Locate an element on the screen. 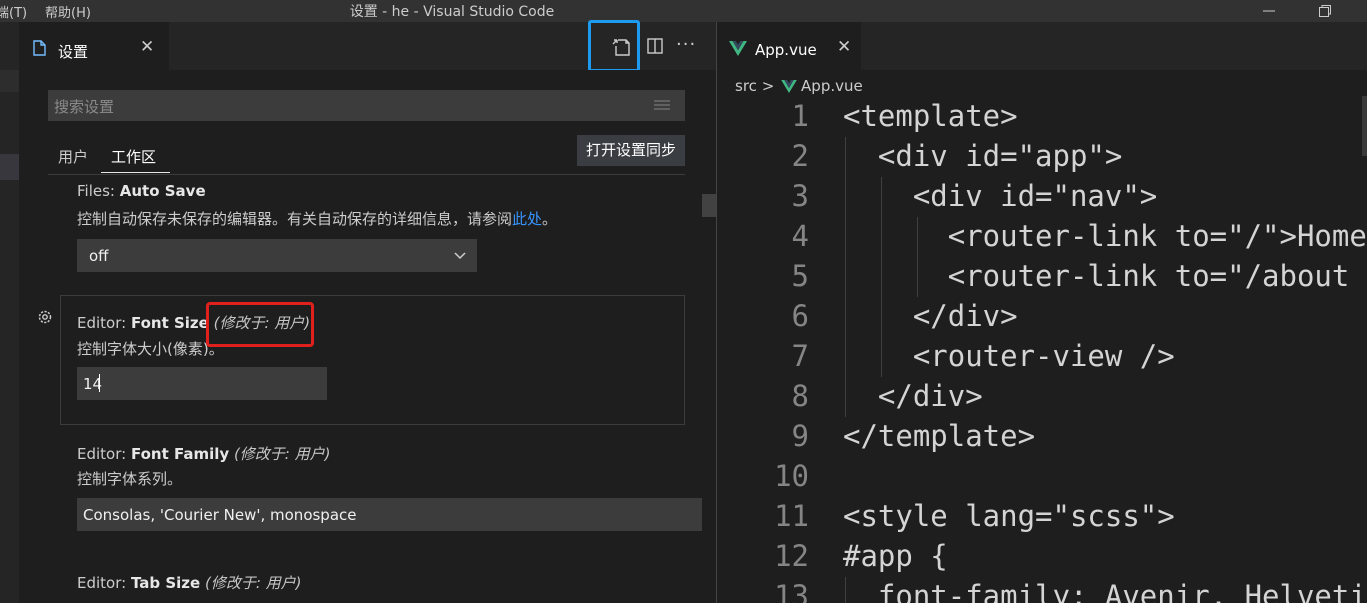 The height and width of the screenshot is (603, 1367). line-number: 9 is located at coordinates (800, 436).